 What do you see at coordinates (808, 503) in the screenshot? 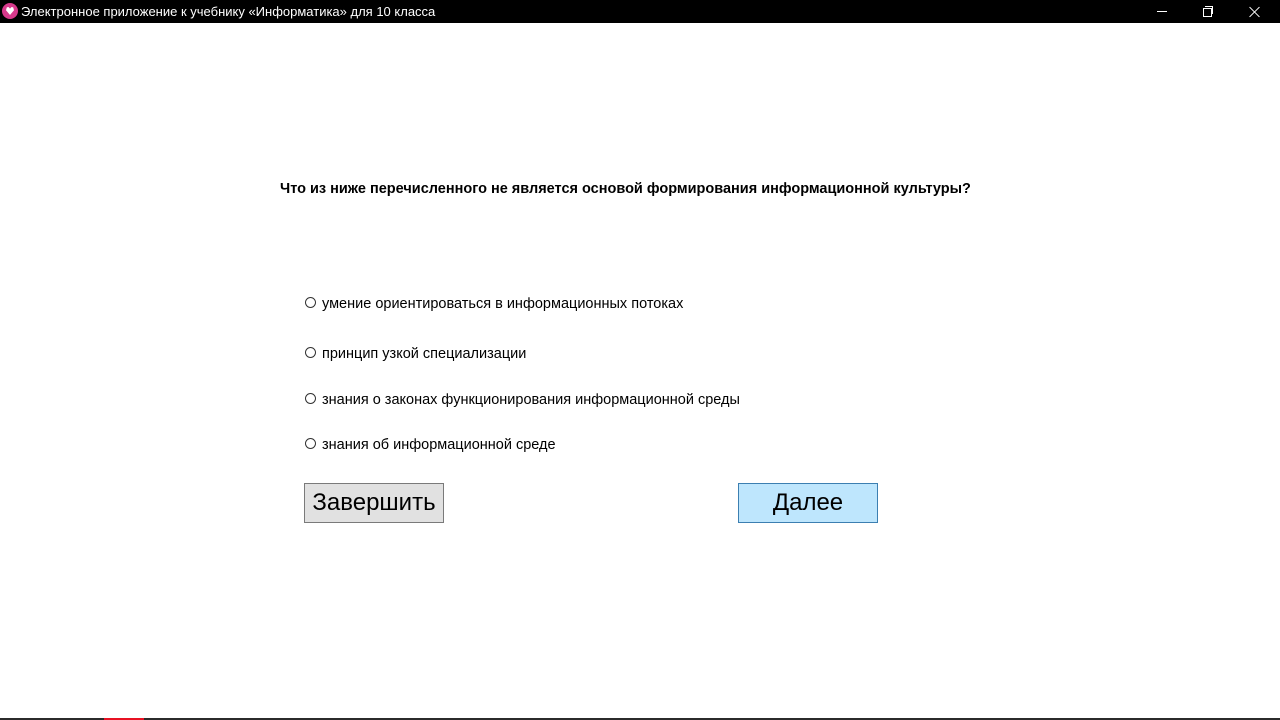
I see `next-button: Далее` at bounding box center [808, 503].